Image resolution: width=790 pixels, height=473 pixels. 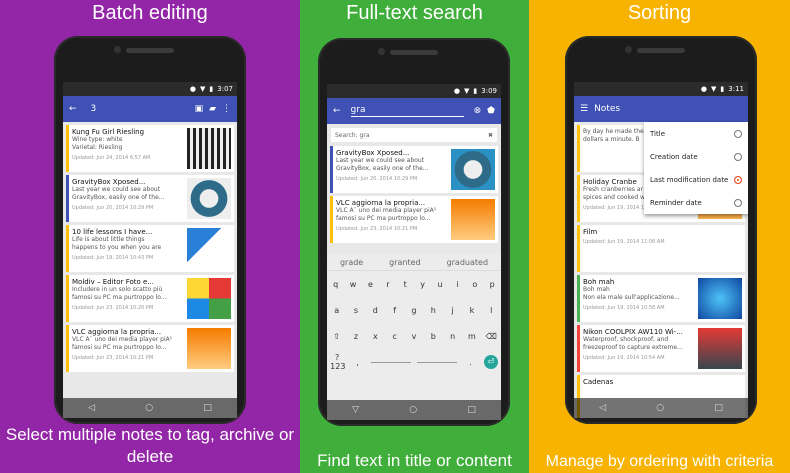 What do you see at coordinates (472, 310) in the screenshot?
I see `keyboard-key: k` at bounding box center [472, 310].